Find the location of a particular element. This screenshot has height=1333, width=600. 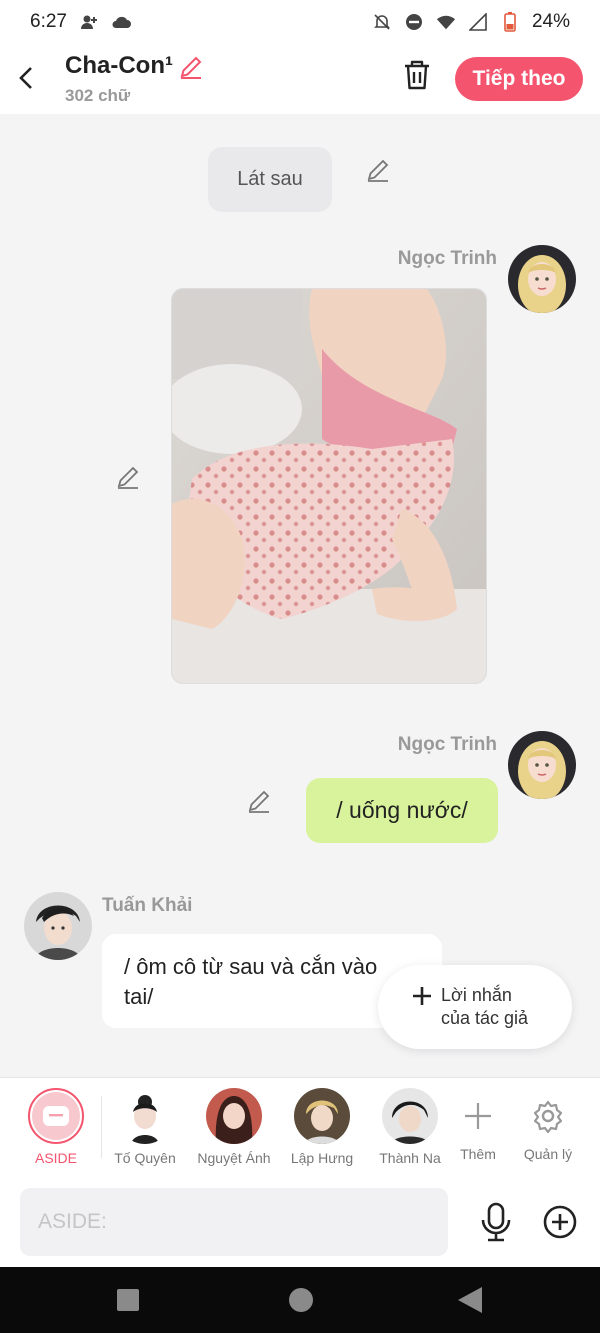

author-note-button: Lời nhắn của tác giả is located at coordinates (475, 1007).